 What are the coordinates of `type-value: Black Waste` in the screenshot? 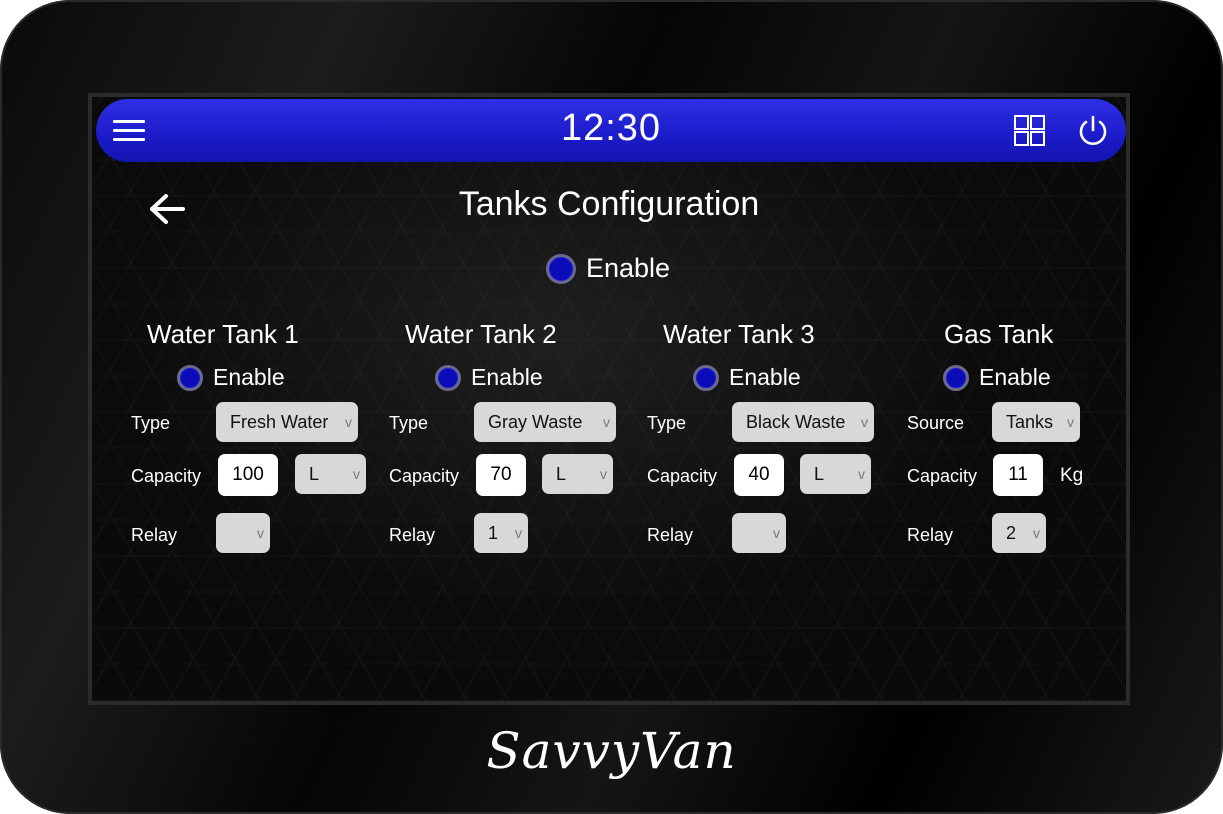 It's located at (796, 422).